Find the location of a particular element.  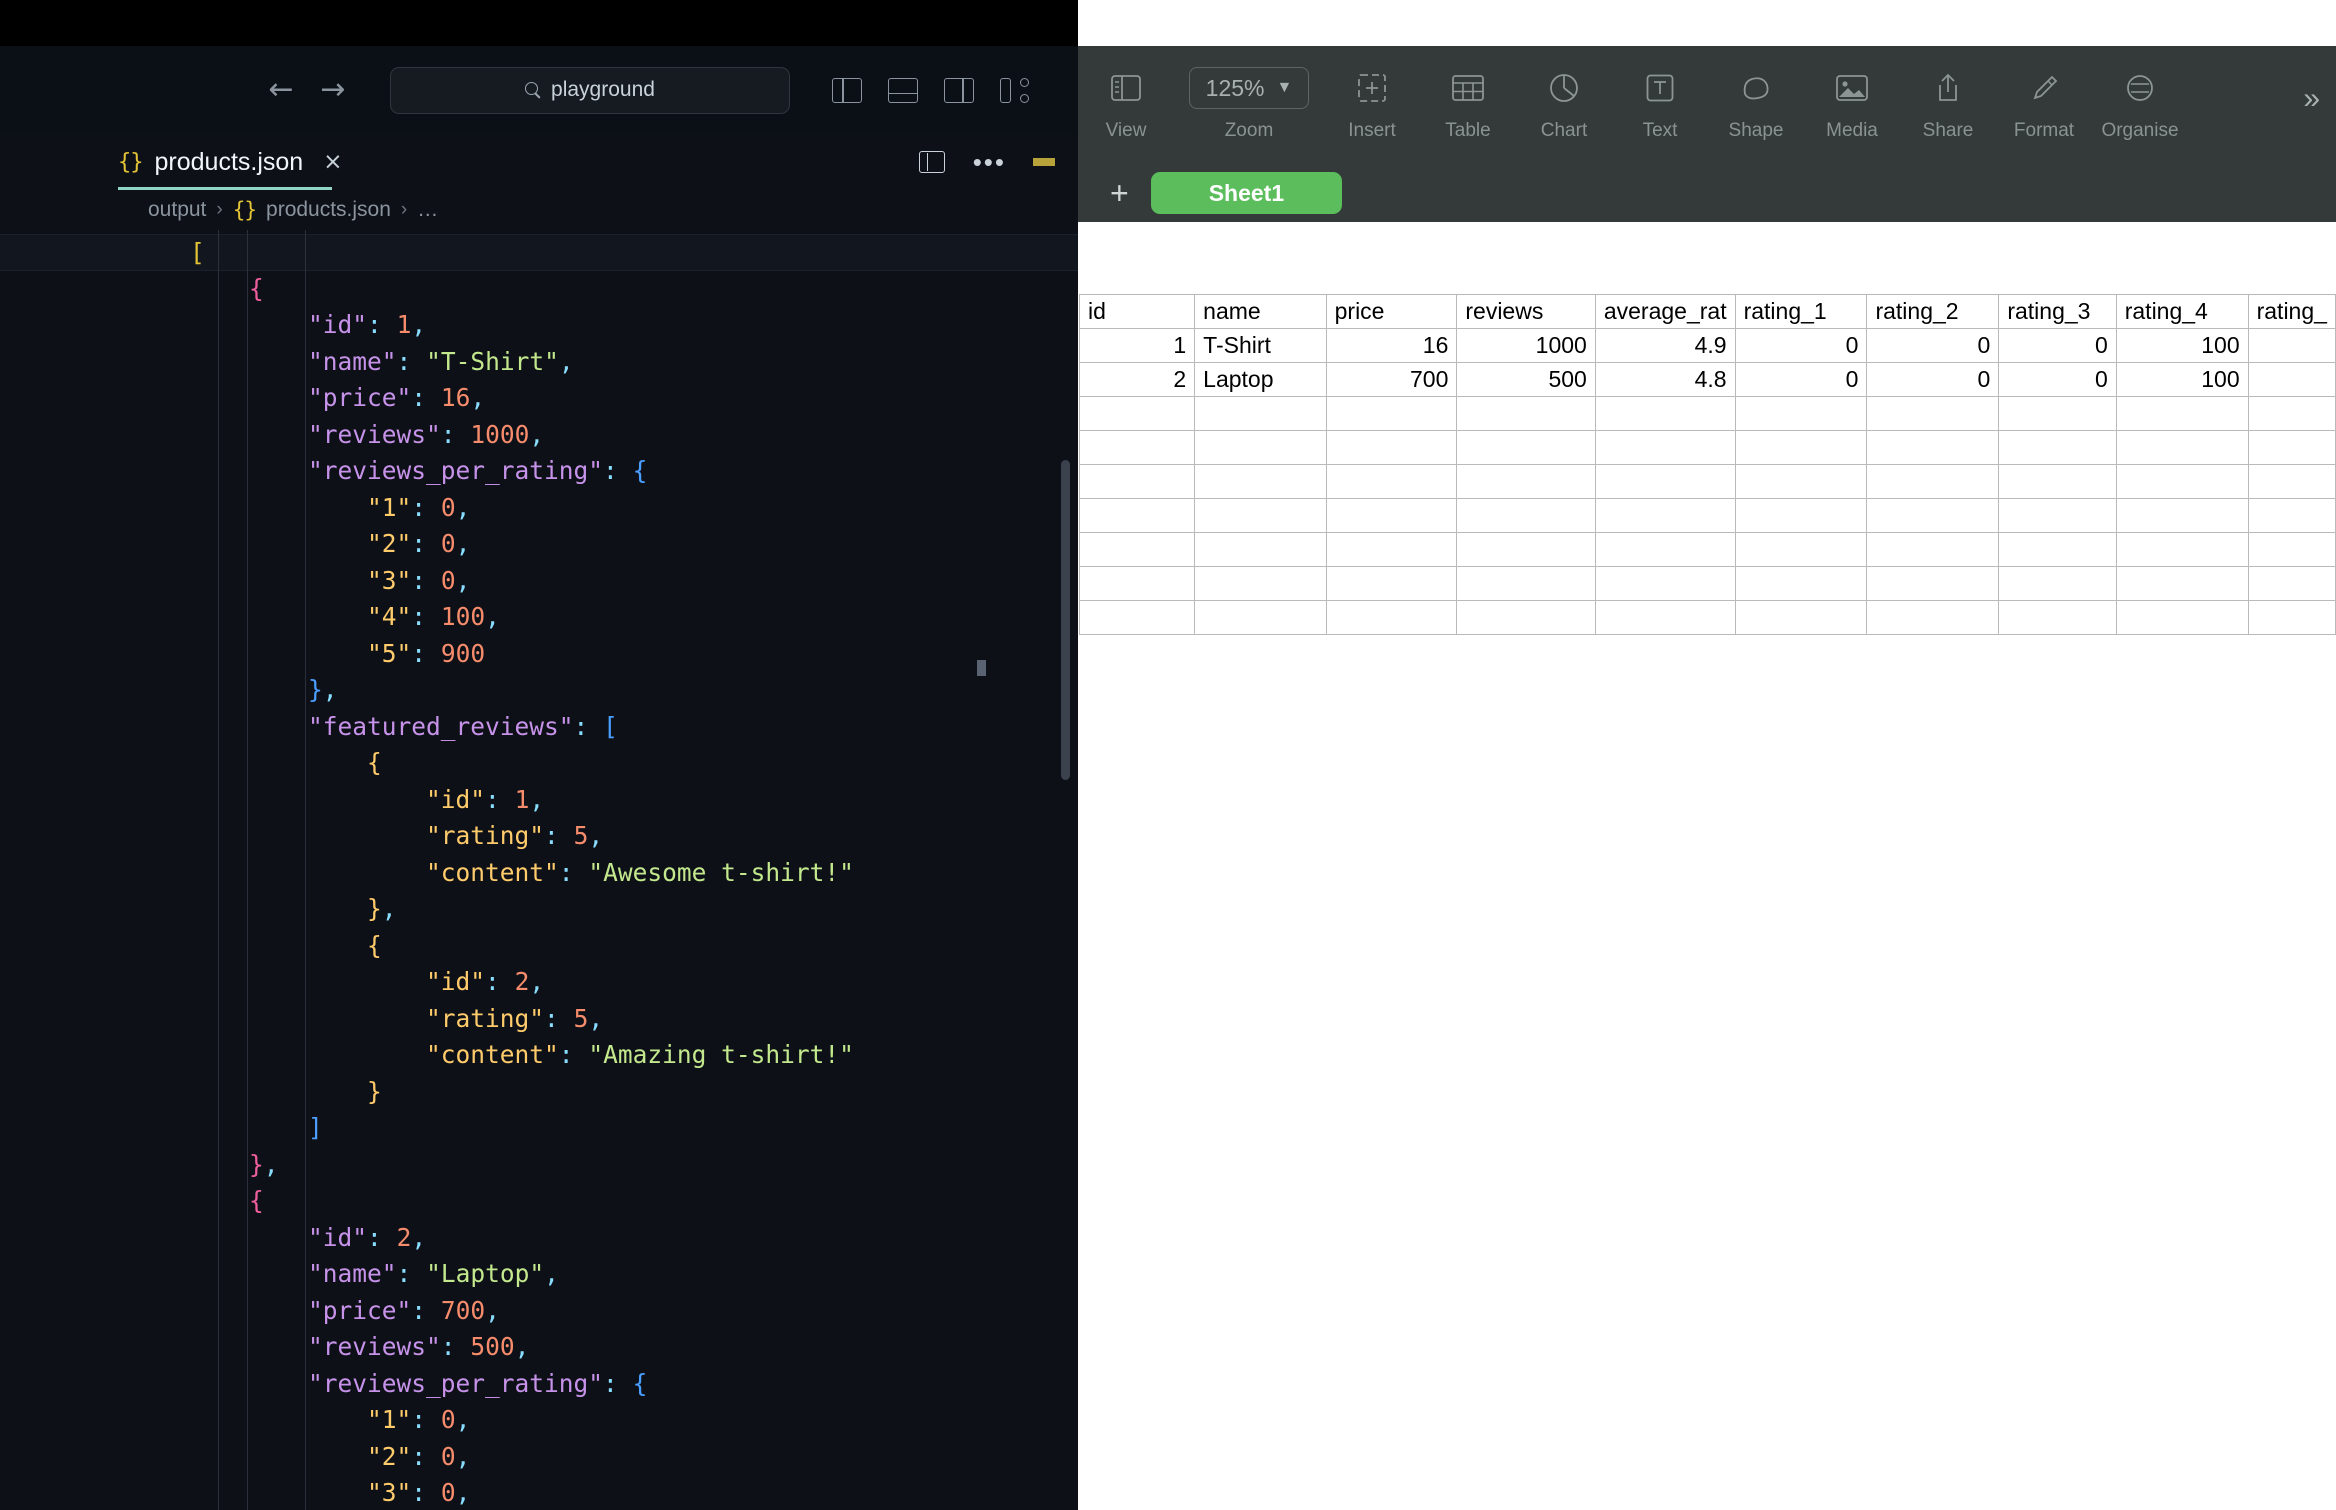

editor-scrollbar is located at coordinates (1065, 620).